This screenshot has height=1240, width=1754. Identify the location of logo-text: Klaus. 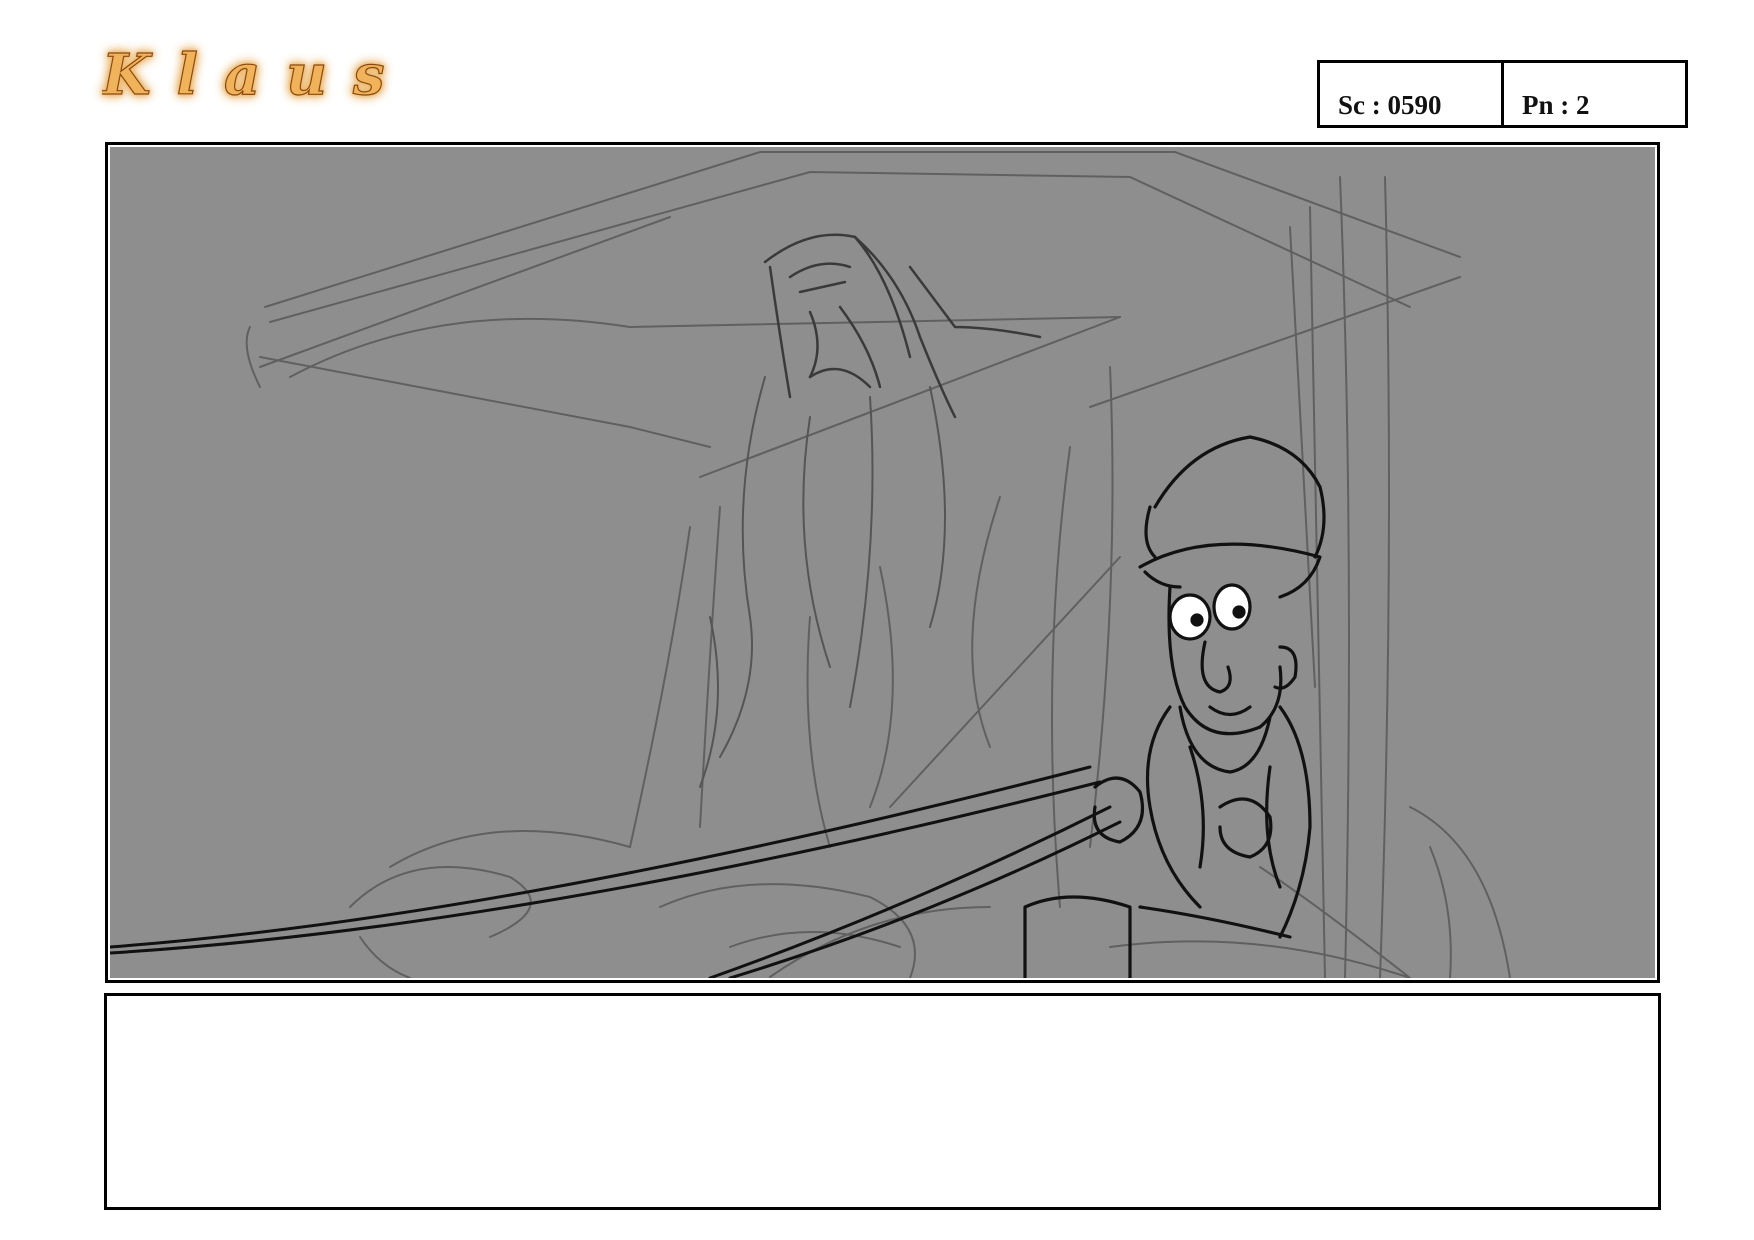
(252, 75).